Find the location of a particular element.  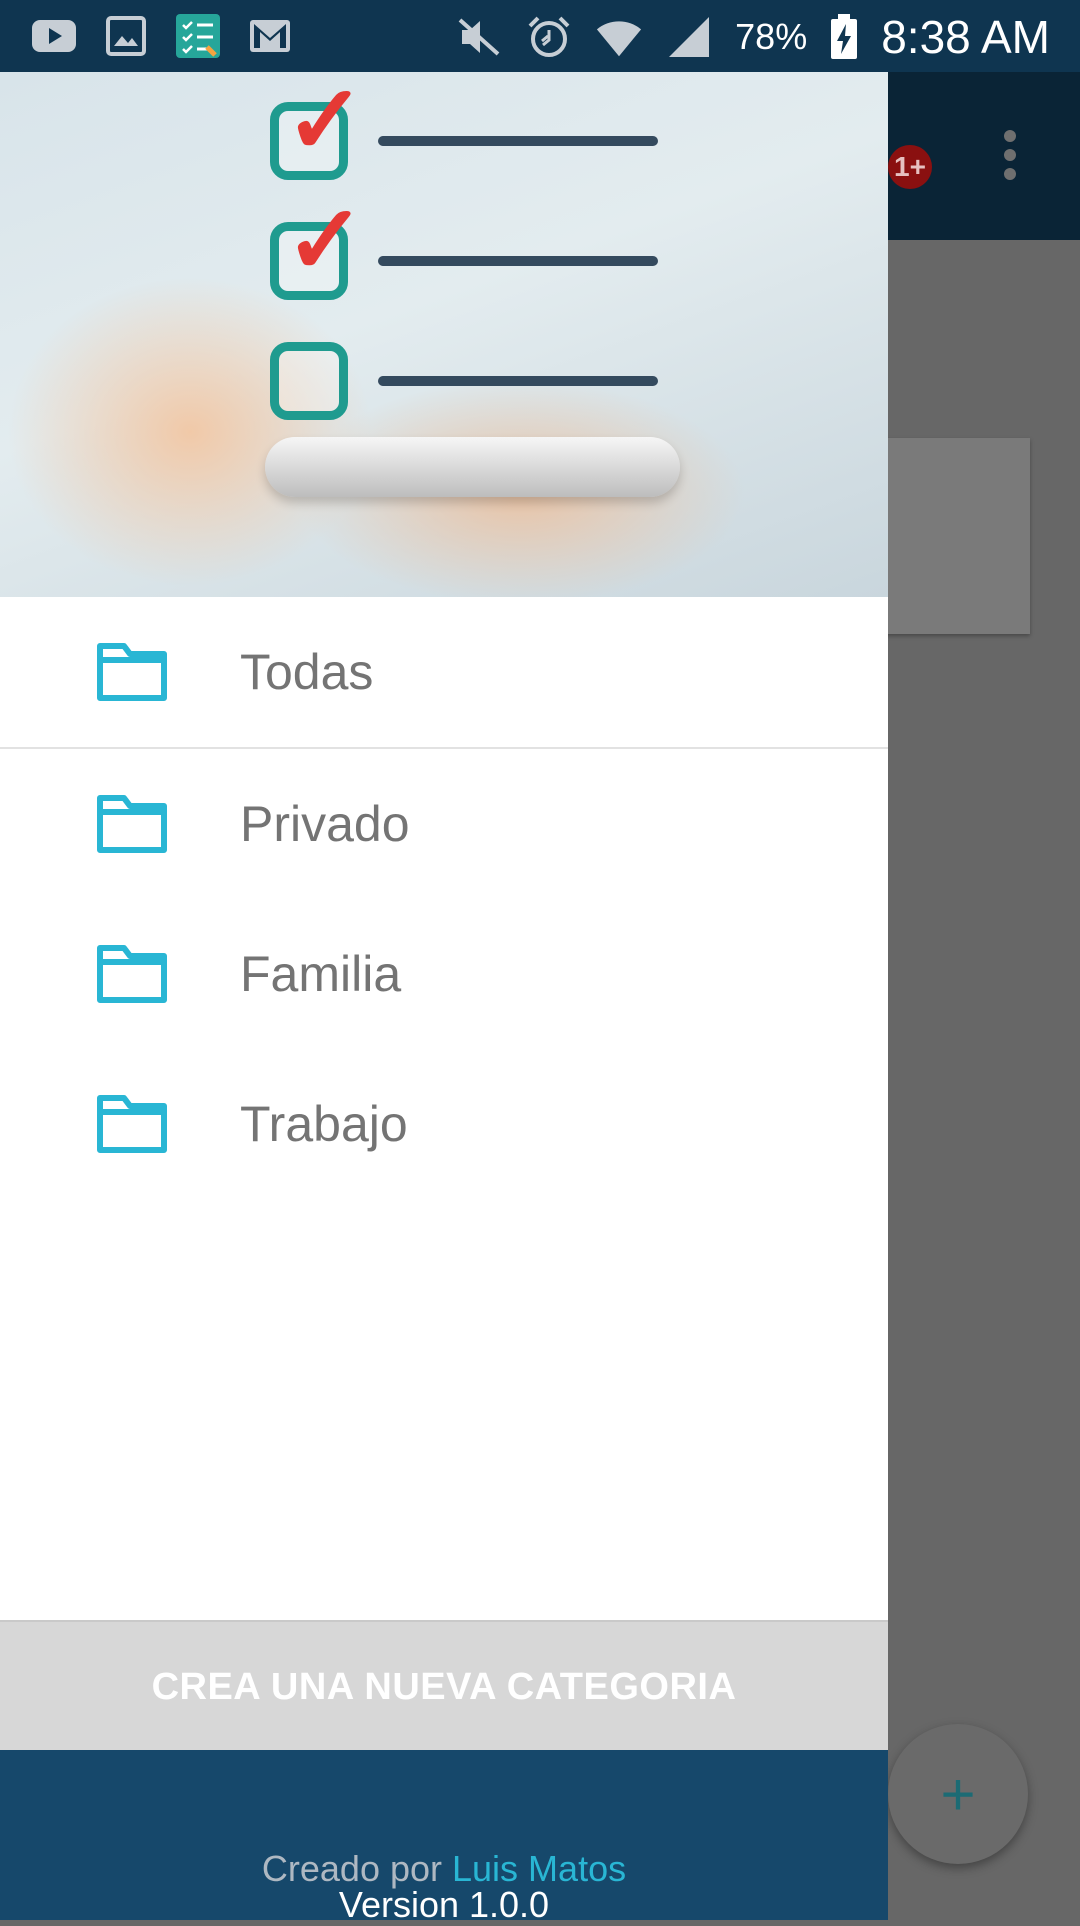

battery-percent: 78% is located at coordinates (771, 36).